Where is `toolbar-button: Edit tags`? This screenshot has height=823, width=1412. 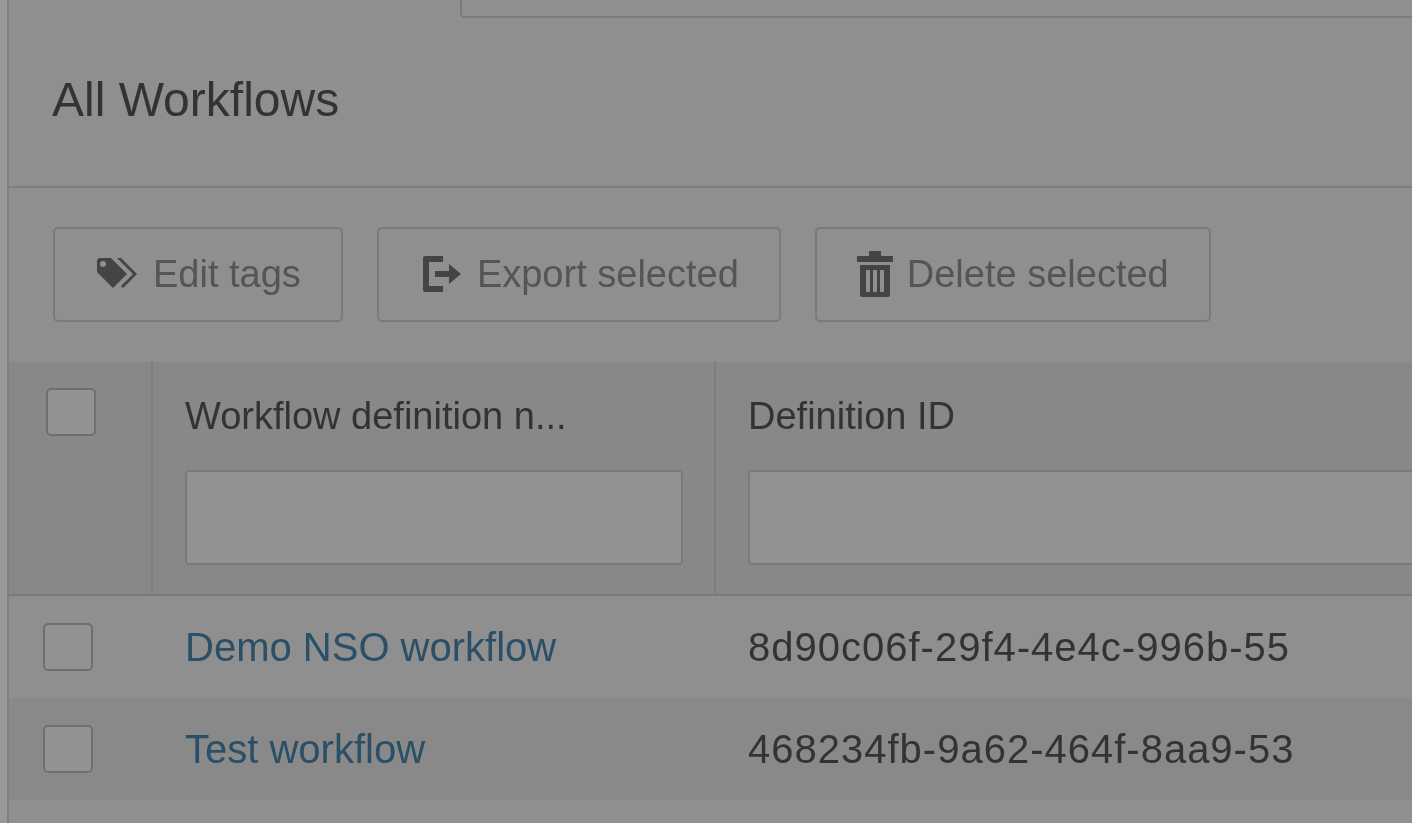
toolbar-button: Edit tags is located at coordinates (198, 274).